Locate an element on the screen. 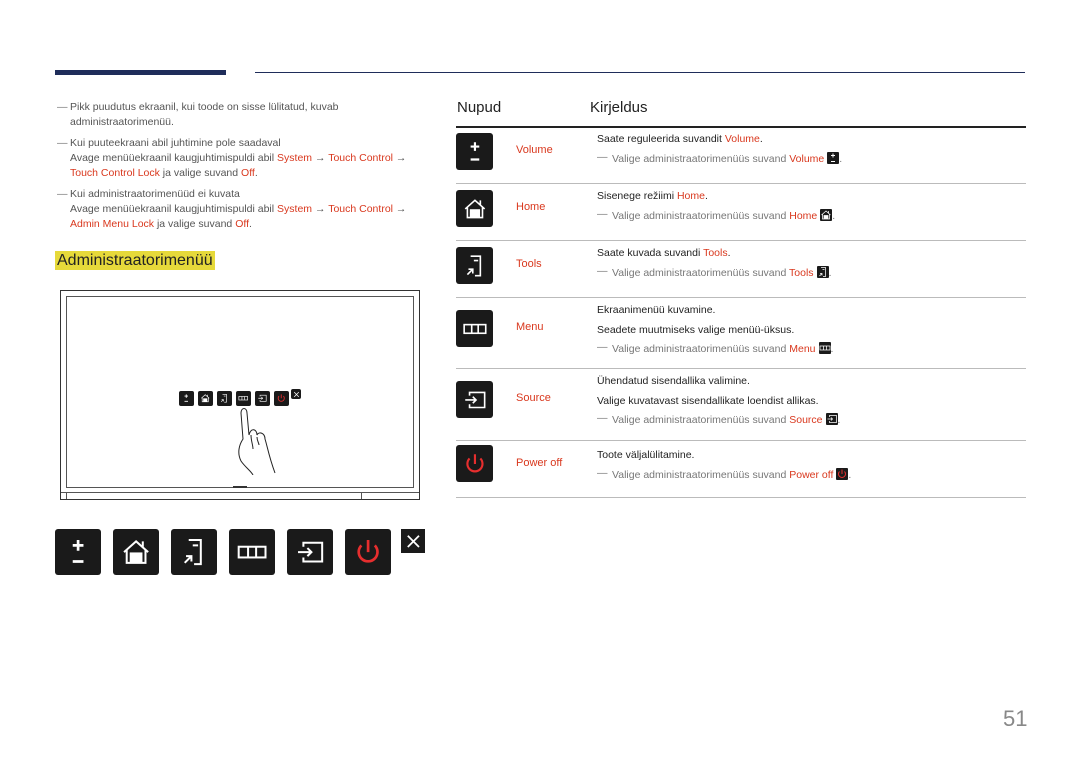  close-button is located at coordinates (413, 541).